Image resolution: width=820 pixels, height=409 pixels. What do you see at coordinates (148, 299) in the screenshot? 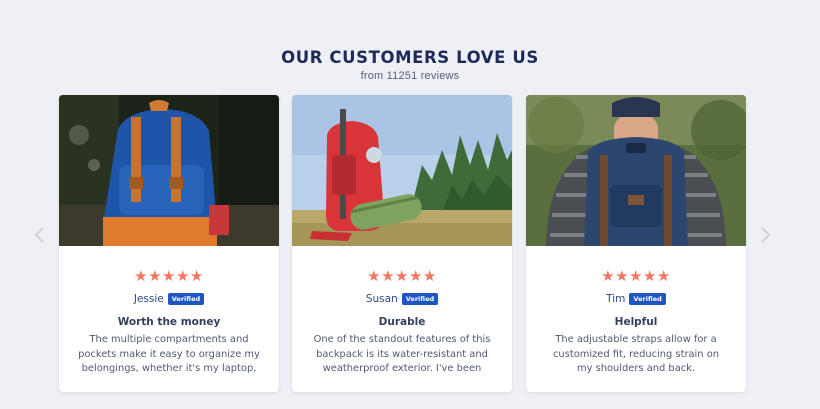
I see `author-name: Jessie` at bounding box center [148, 299].